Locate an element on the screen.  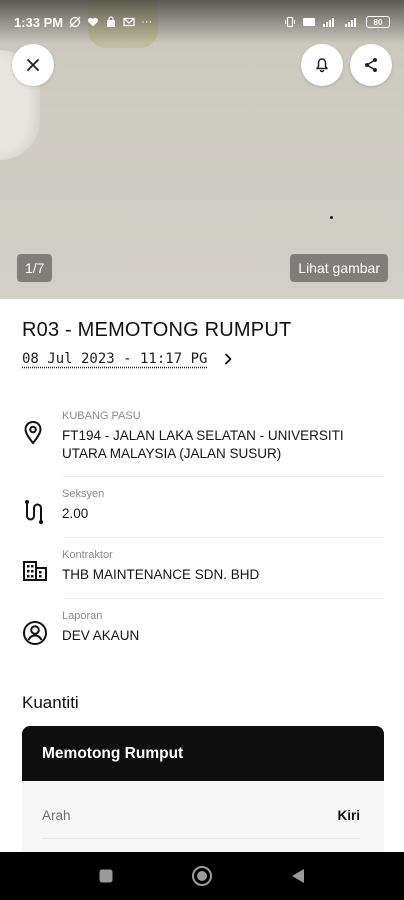
wifi-icon is located at coordinates (309, 22).